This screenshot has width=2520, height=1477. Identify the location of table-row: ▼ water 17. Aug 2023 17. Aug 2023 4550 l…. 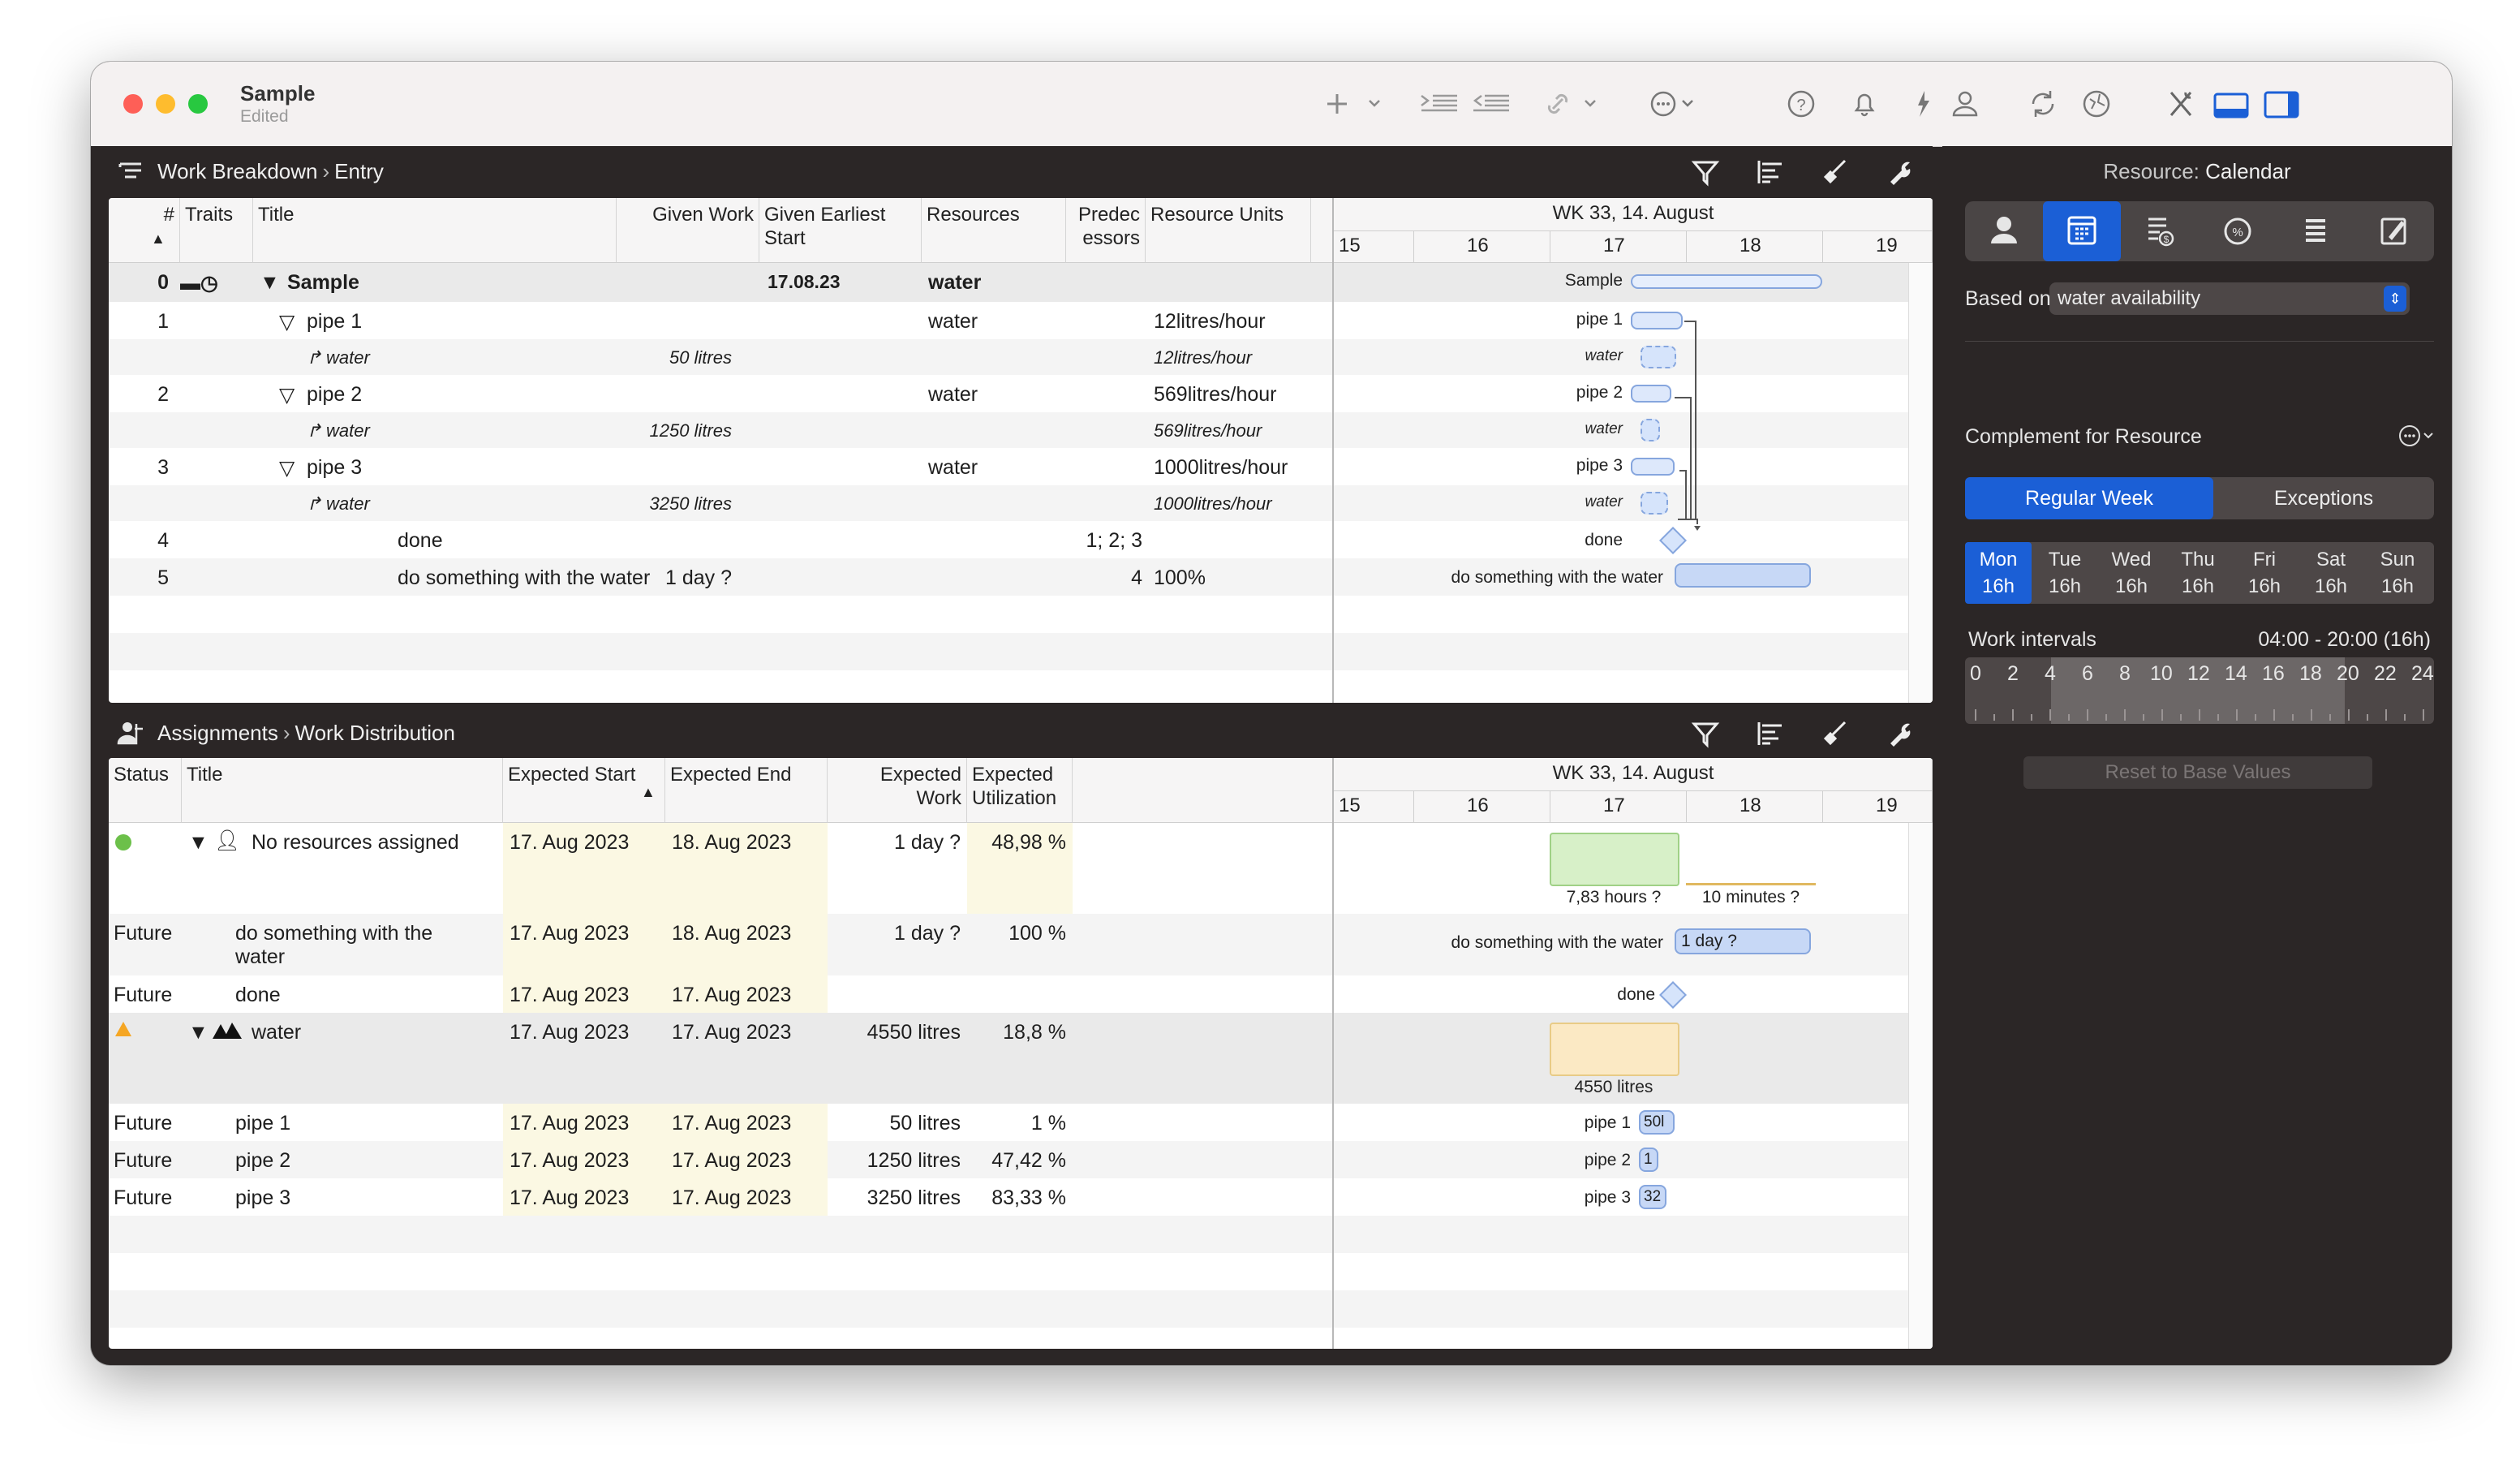
(1021, 1058).